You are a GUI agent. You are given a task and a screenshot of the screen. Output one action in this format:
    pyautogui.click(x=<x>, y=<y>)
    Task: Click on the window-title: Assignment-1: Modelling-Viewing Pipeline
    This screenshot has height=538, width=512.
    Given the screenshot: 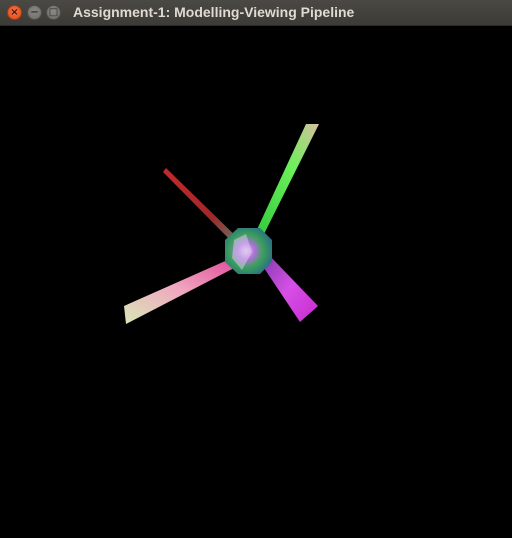 What is the action you would take?
    pyautogui.click(x=214, y=12)
    